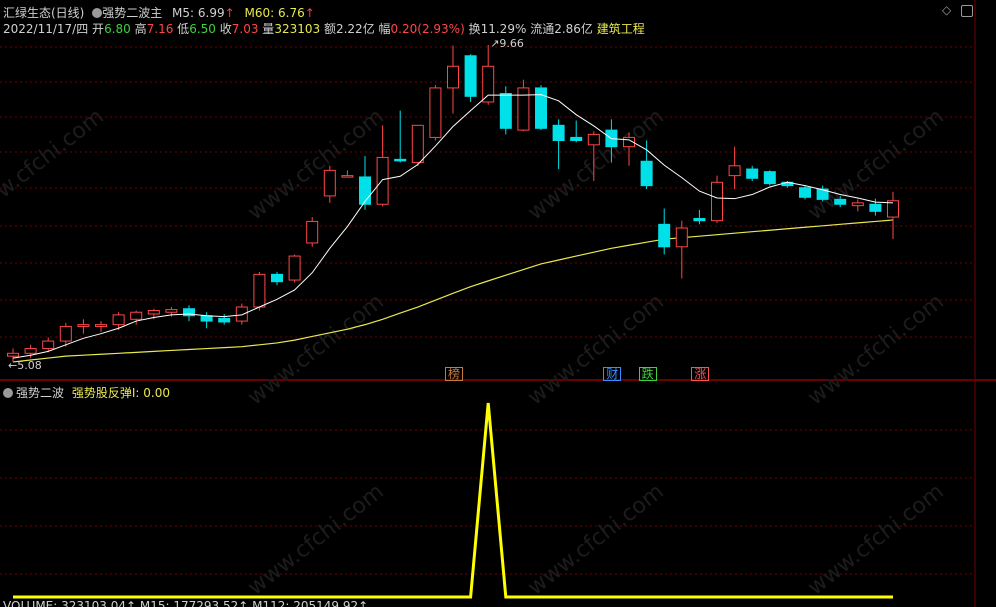 Image resolution: width=996 pixels, height=607 pixels. What do you see at coordinates (225, 29) in the screenshot?
I see `close-label: 收` at bounding box center [225, 29].